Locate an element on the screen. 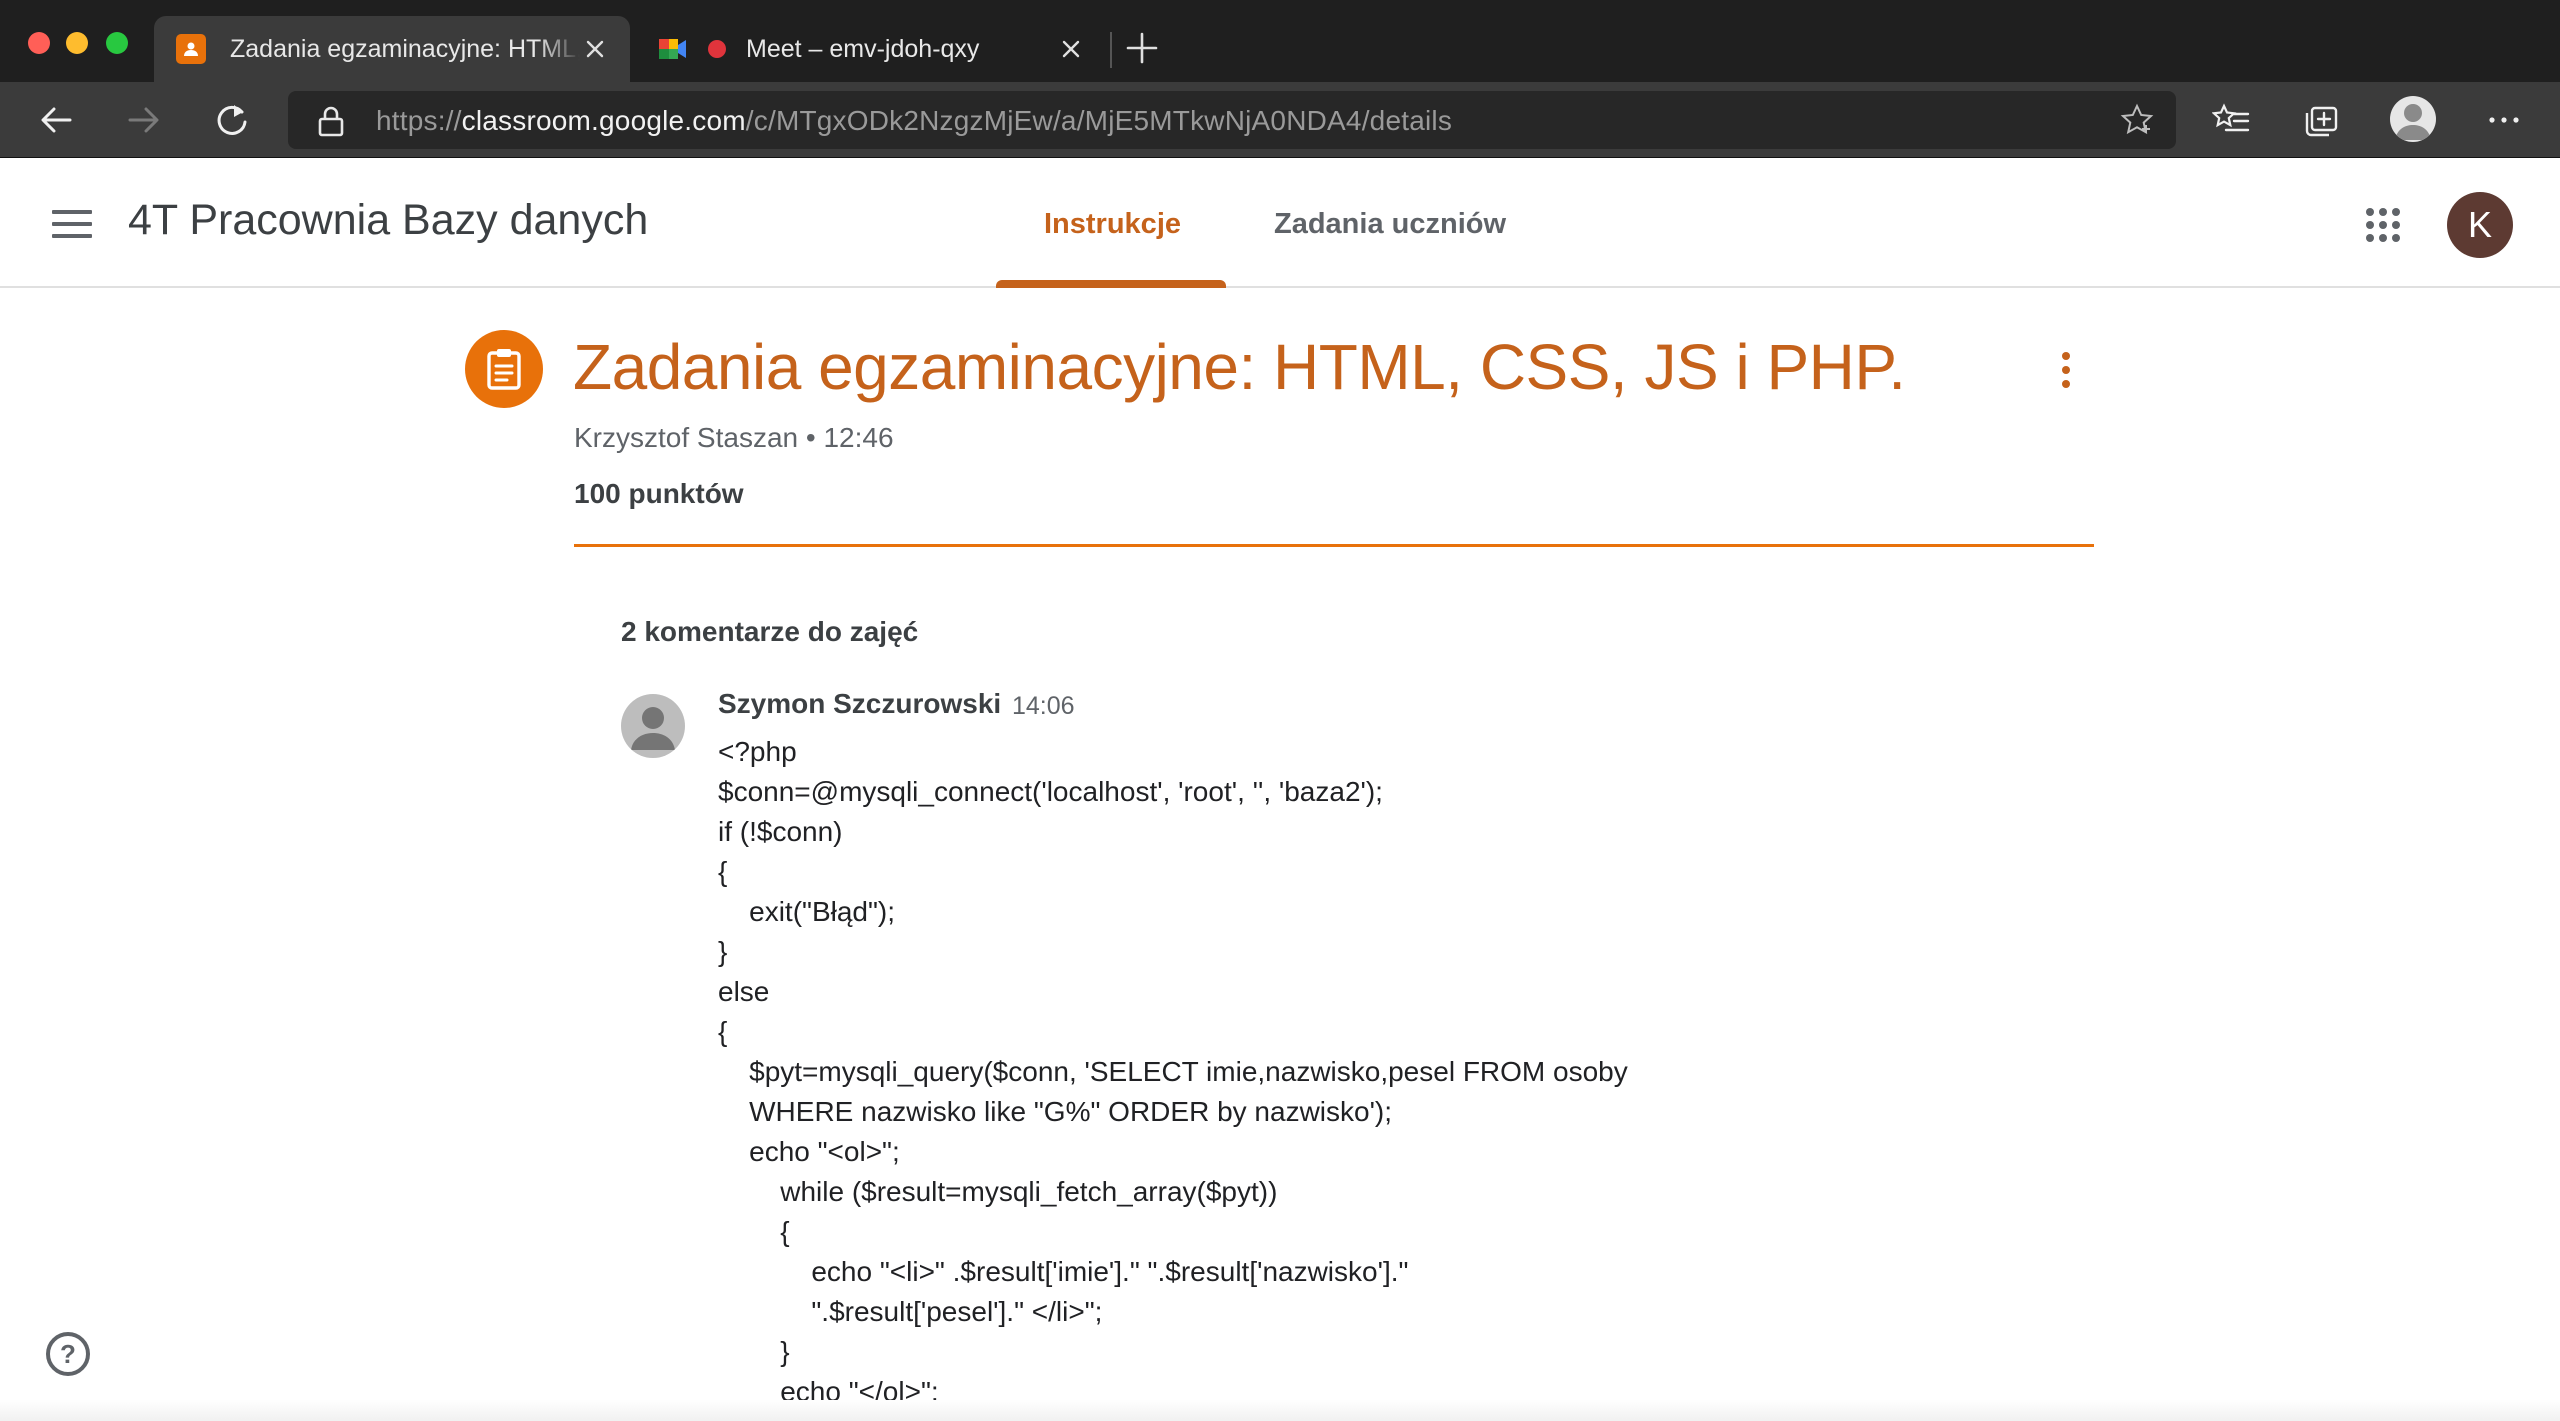  comment-time: 14:06 is located at coordinates (1043, 706).